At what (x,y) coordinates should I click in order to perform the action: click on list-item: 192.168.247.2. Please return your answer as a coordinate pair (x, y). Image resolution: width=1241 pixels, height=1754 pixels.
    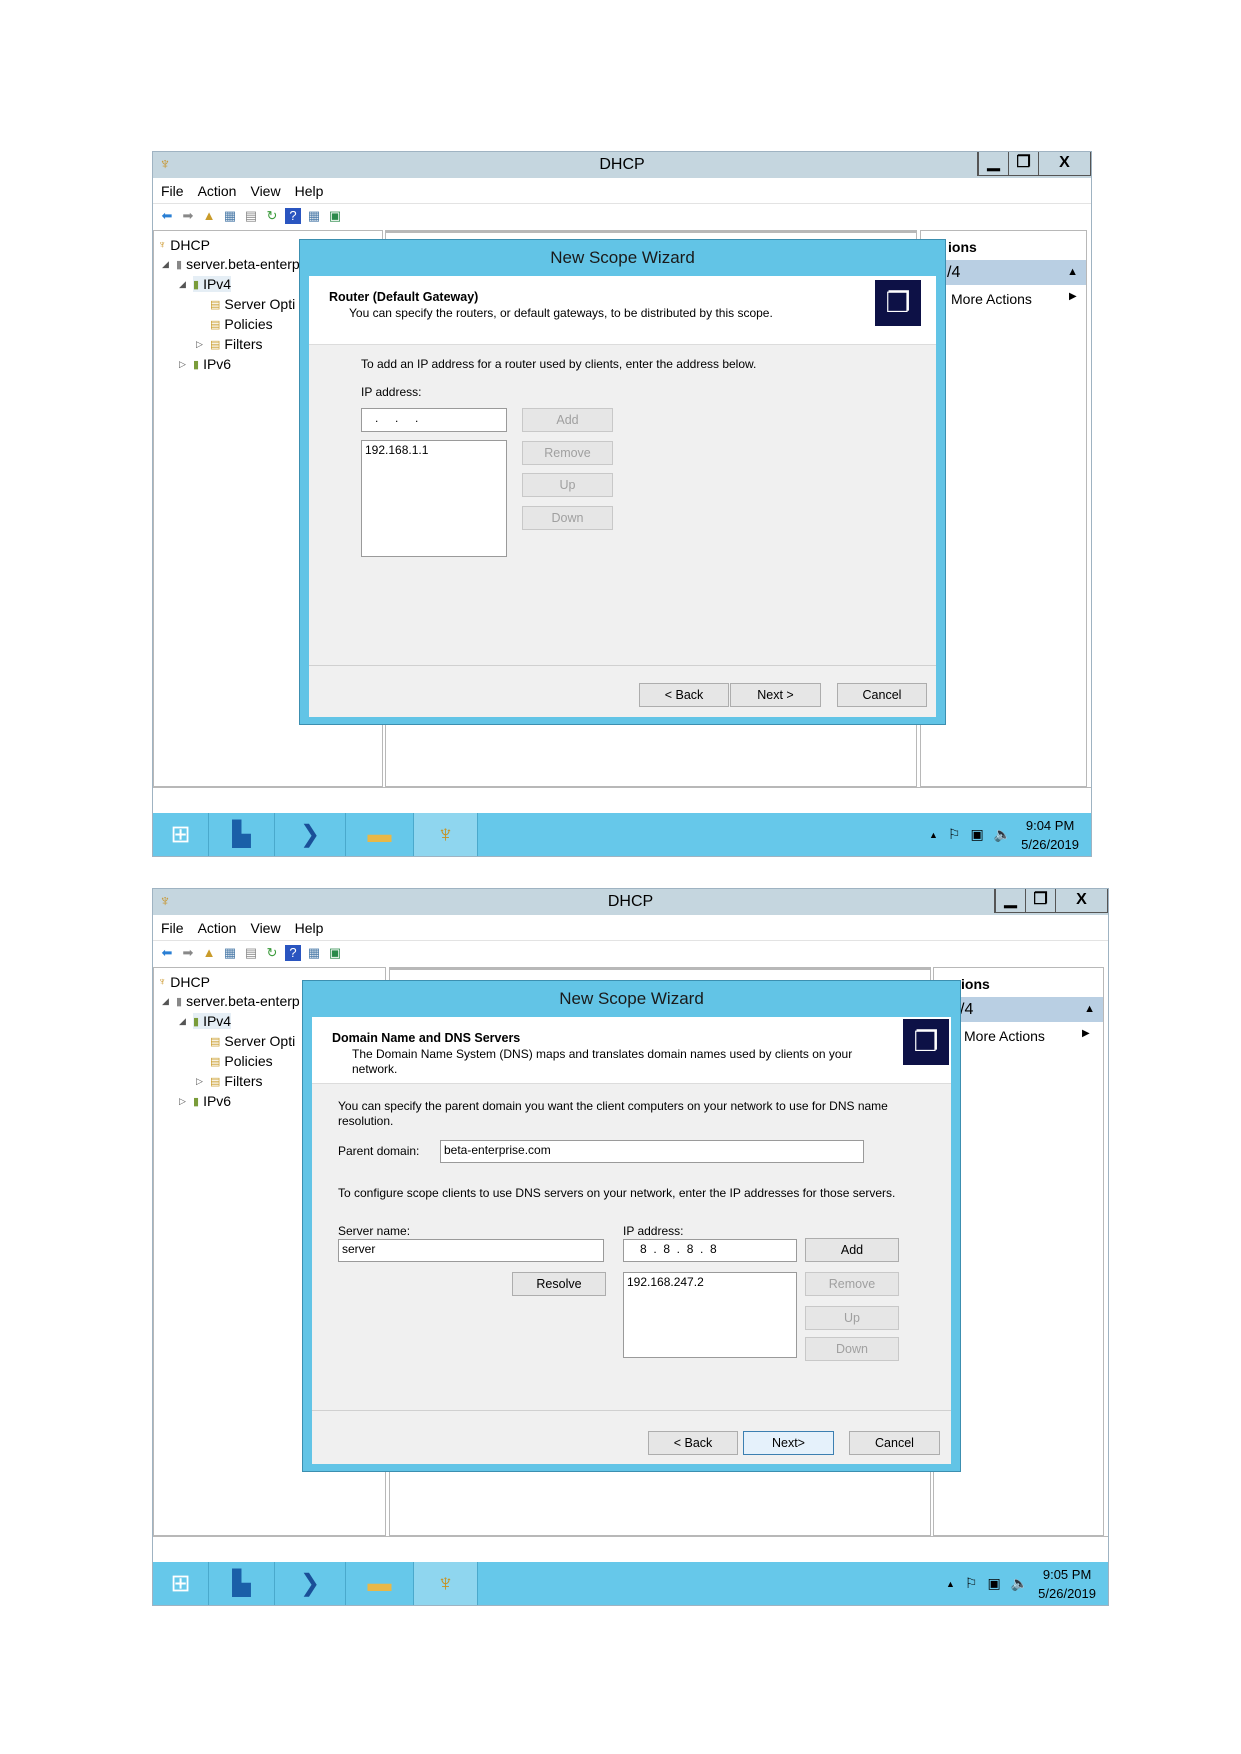
    Looking at the image, I should click on (710, 1282).